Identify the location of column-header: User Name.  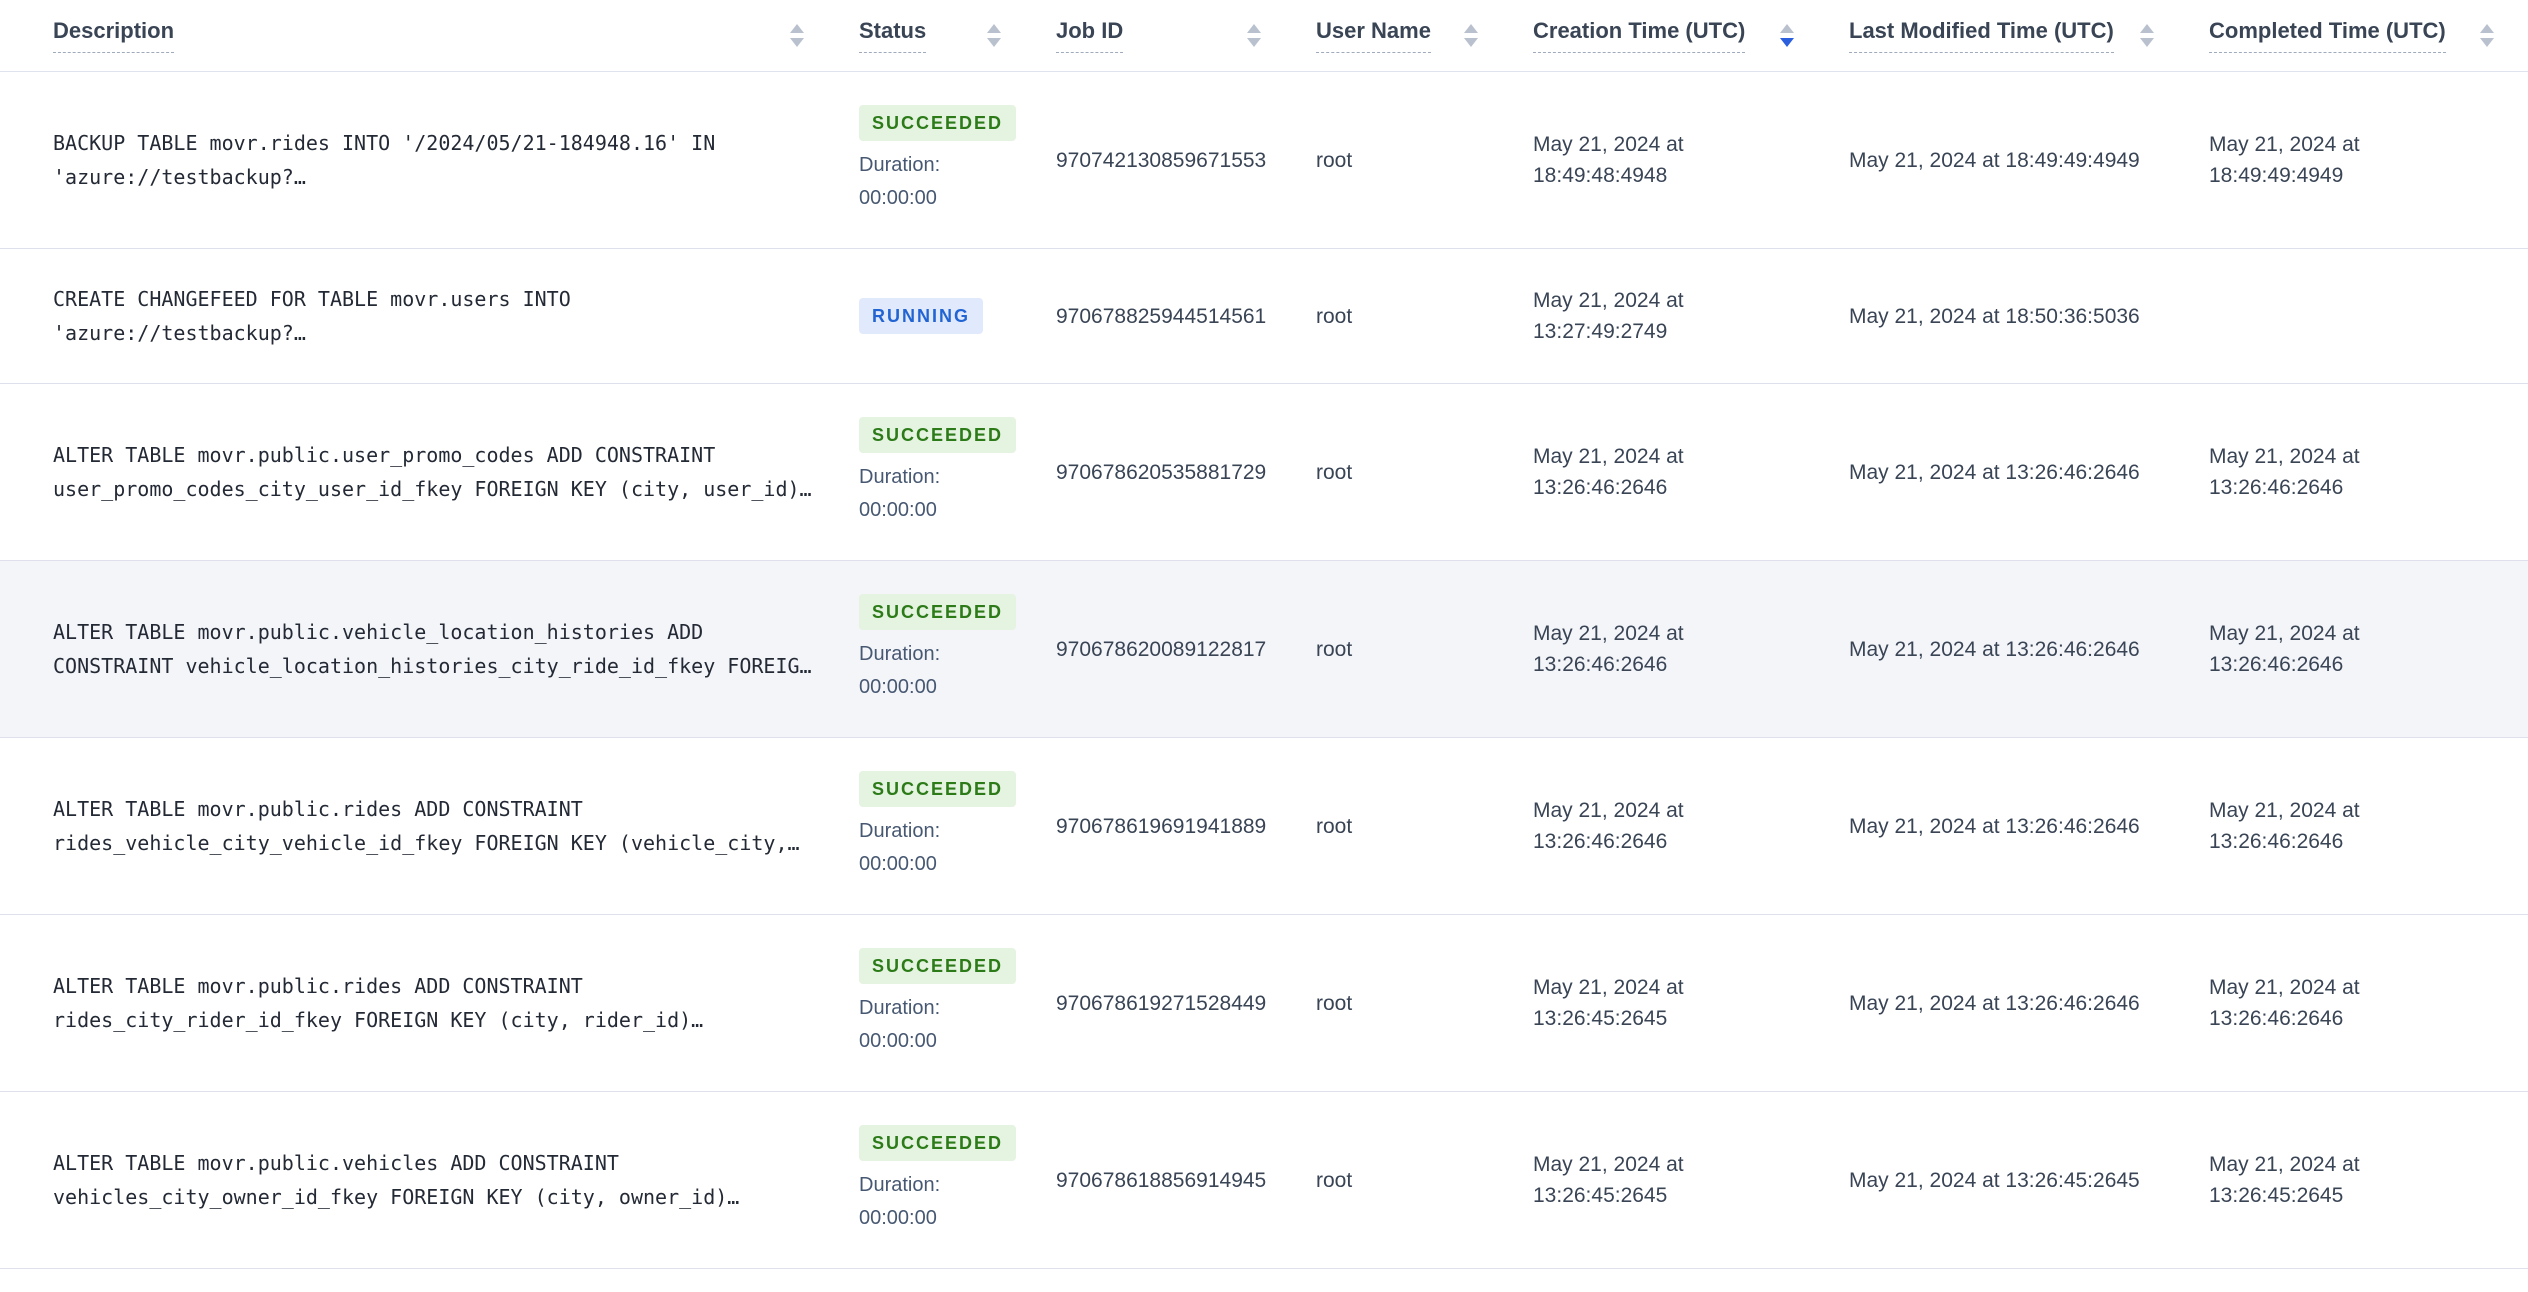
(1424, 35).